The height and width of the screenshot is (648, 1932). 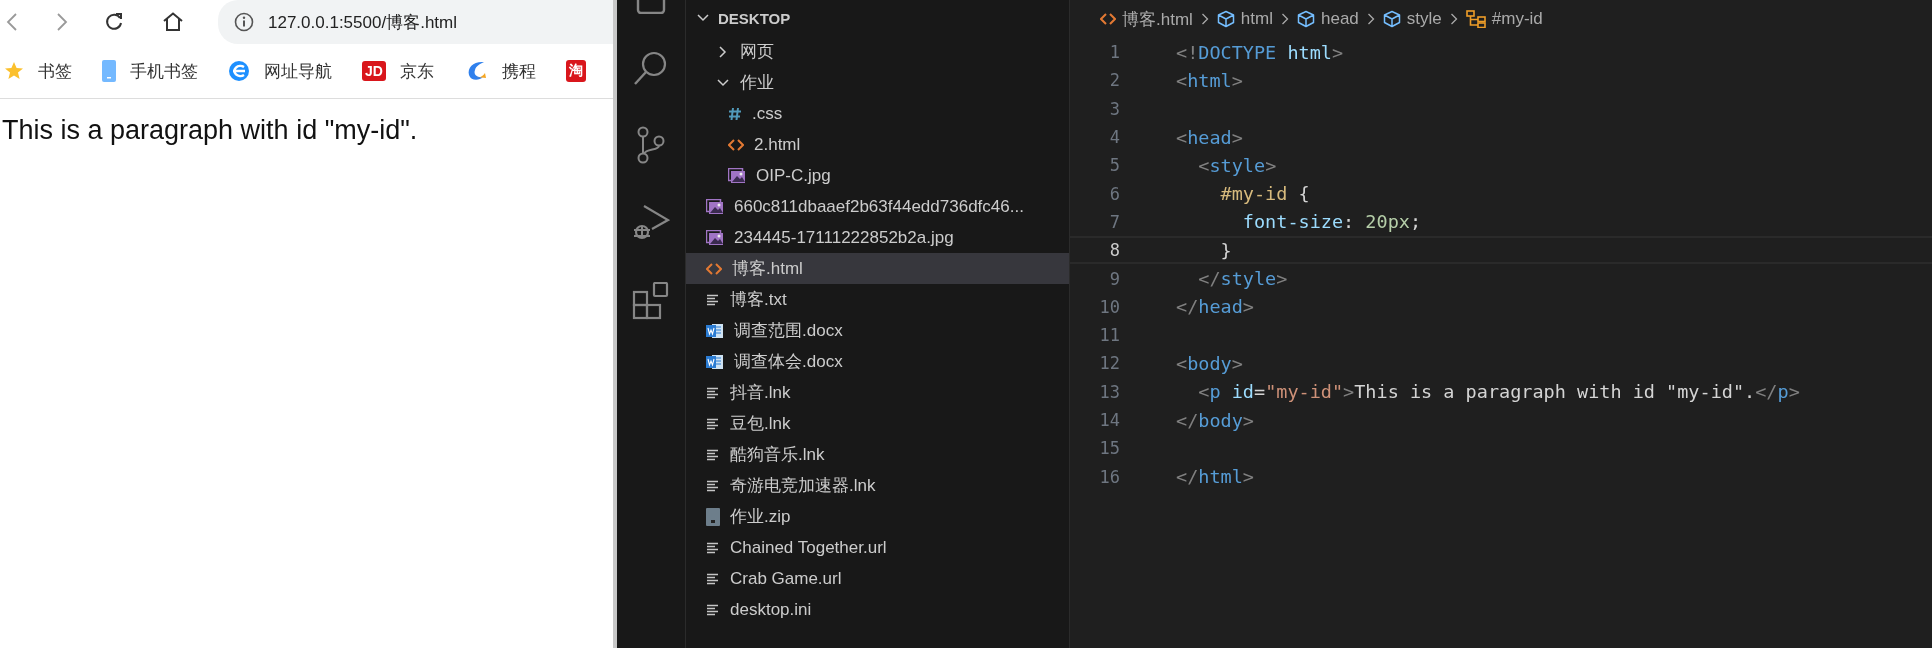 What do you see at coordinates (1244, 19) in the screenshot?
I see `breadcrumb: html` at bounding box center [1244, 19].